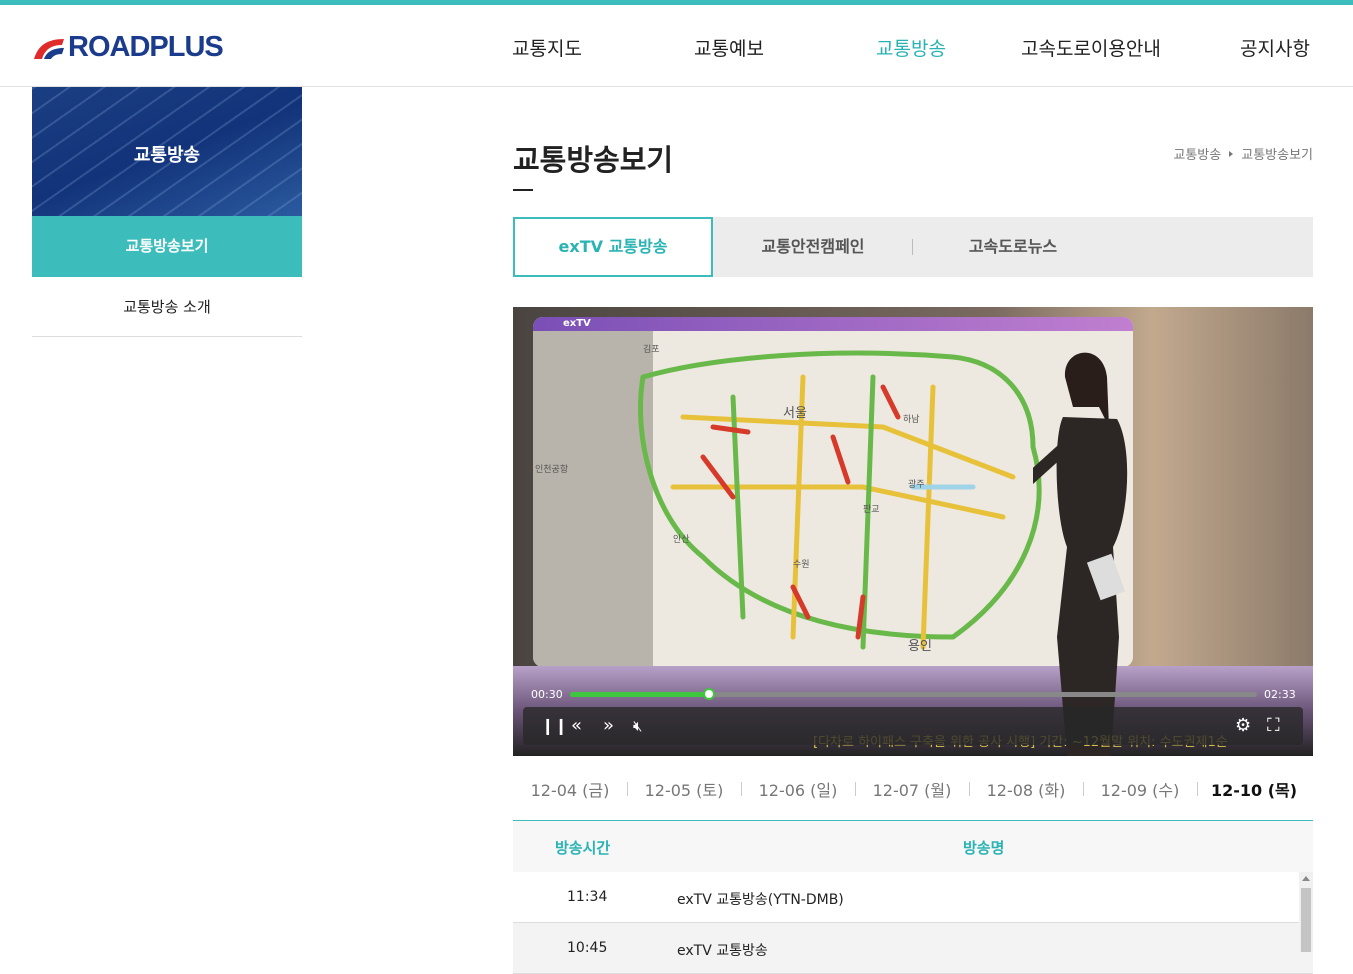  Describe the element at coordinates (1275, 47) in the screenshot. I see `nav-item-notice: 공지사항` at that location.